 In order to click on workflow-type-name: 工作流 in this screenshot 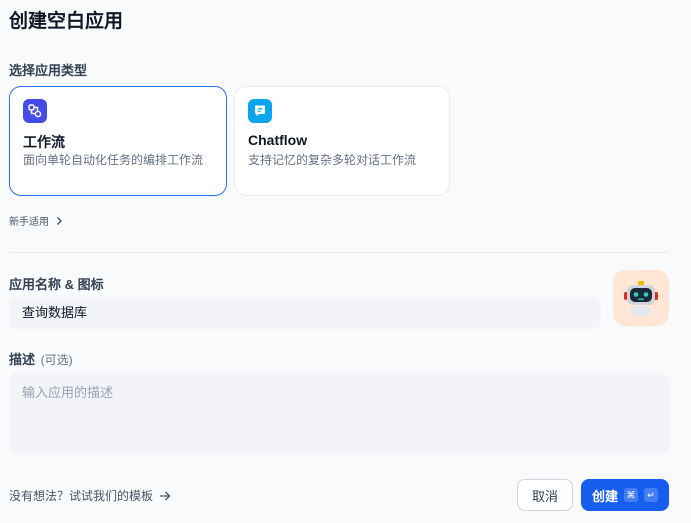, I will do `click(44, 142)`.